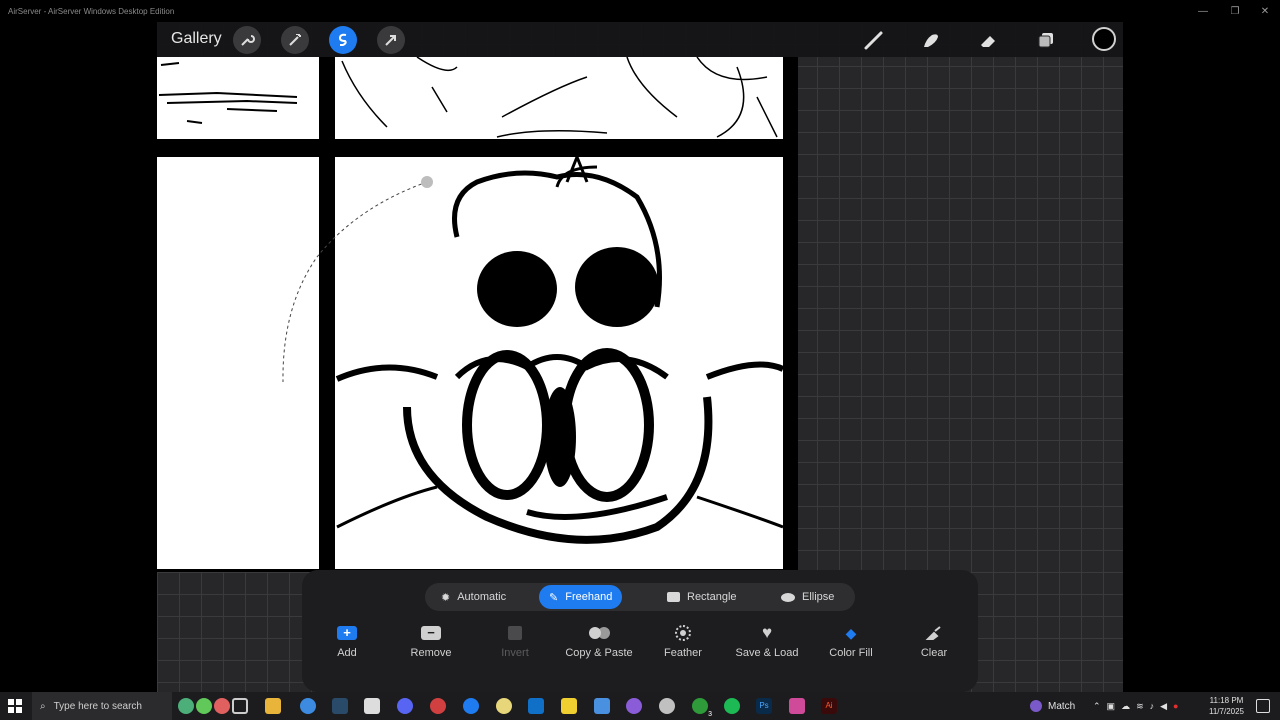 This screenshot has height=720, width=1280. Describe the element at coordinates (347, 633) in the screenshot. I see `plus-icon: +` at that location.